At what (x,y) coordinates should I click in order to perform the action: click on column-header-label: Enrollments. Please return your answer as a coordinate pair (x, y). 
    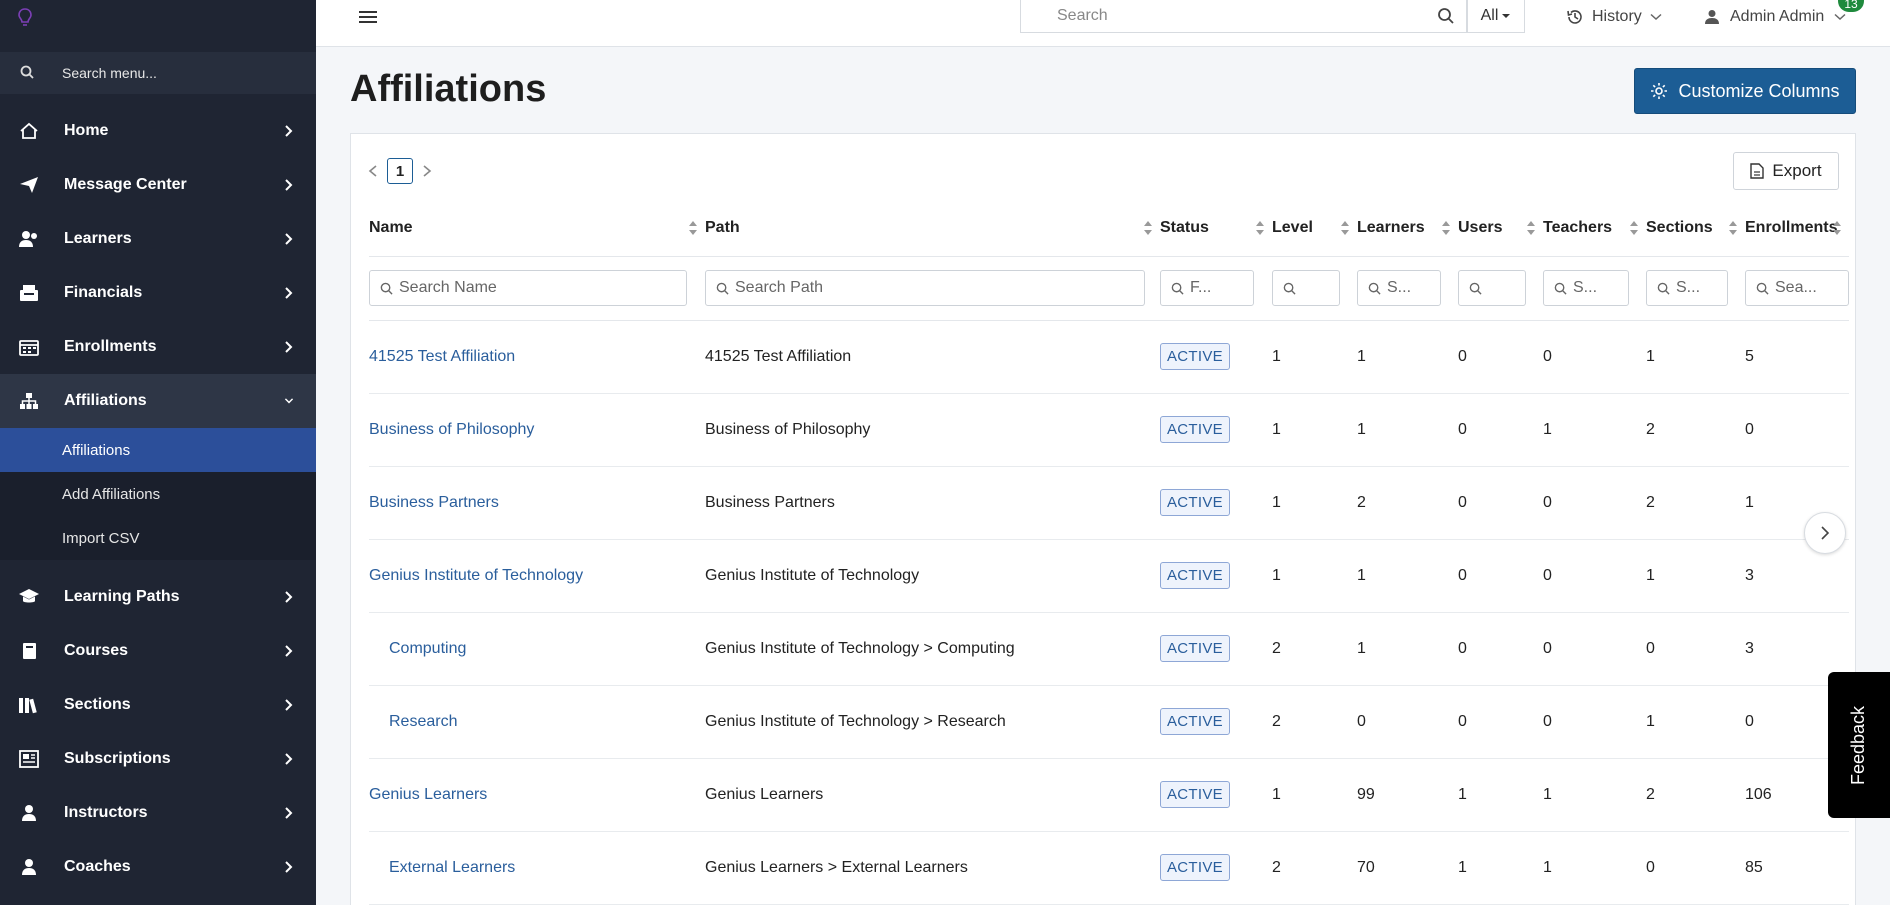
    Looking at the image, I should click on (1791, 227).